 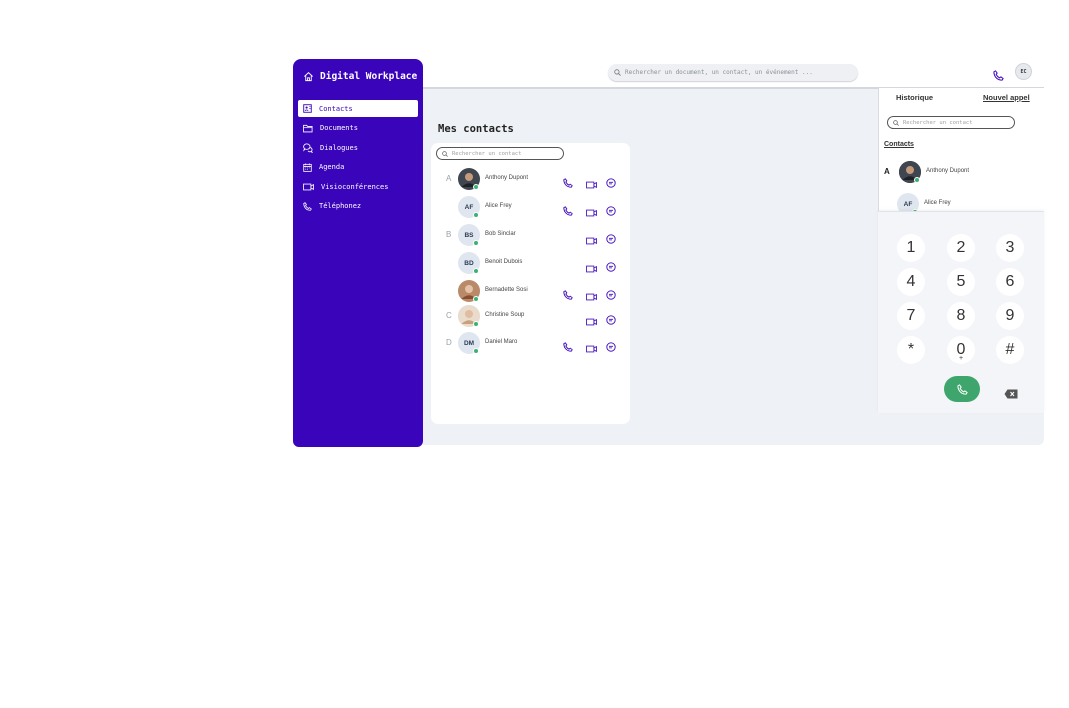 I want to click on avatar: DM, so click(x=469, y=343).